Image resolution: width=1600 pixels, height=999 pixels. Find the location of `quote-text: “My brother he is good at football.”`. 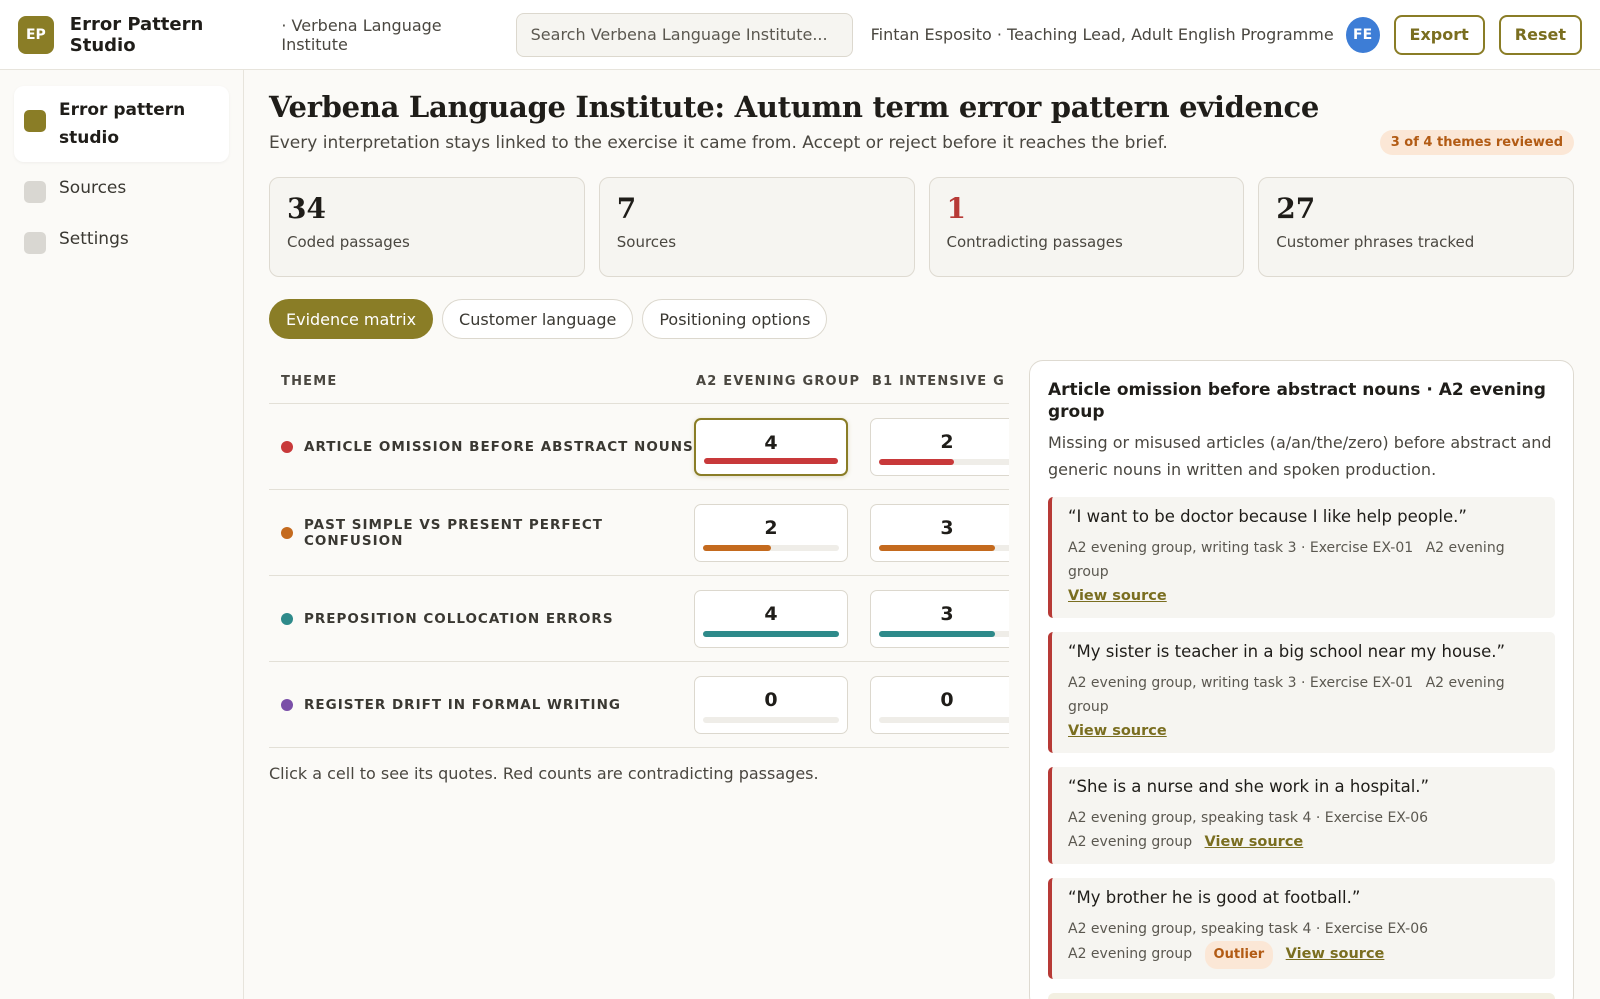

quote-text: “My brother he is good at football.” is located at coordinates (1214, 897).